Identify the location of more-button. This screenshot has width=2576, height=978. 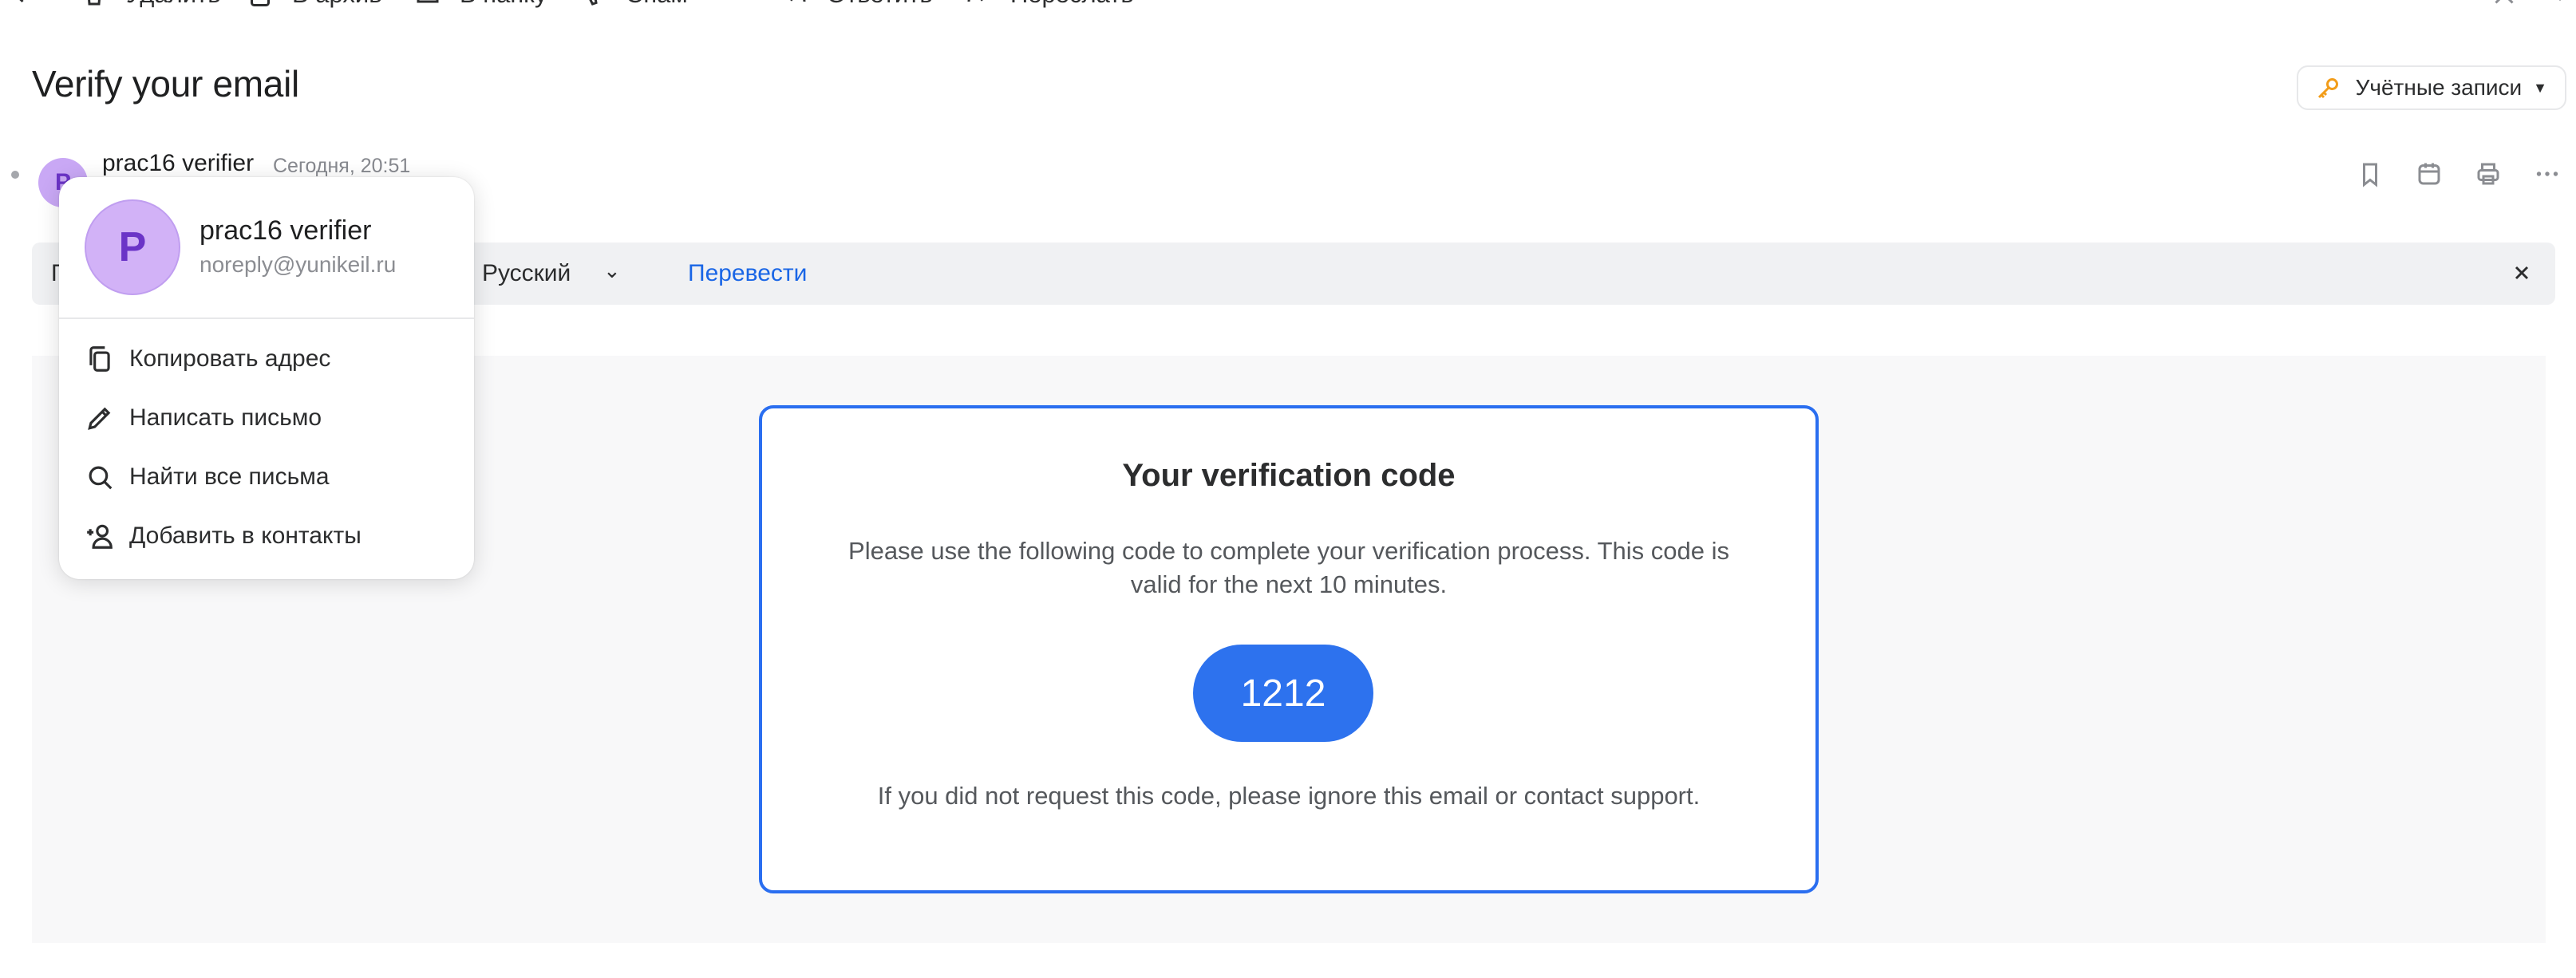
(2547, 173).